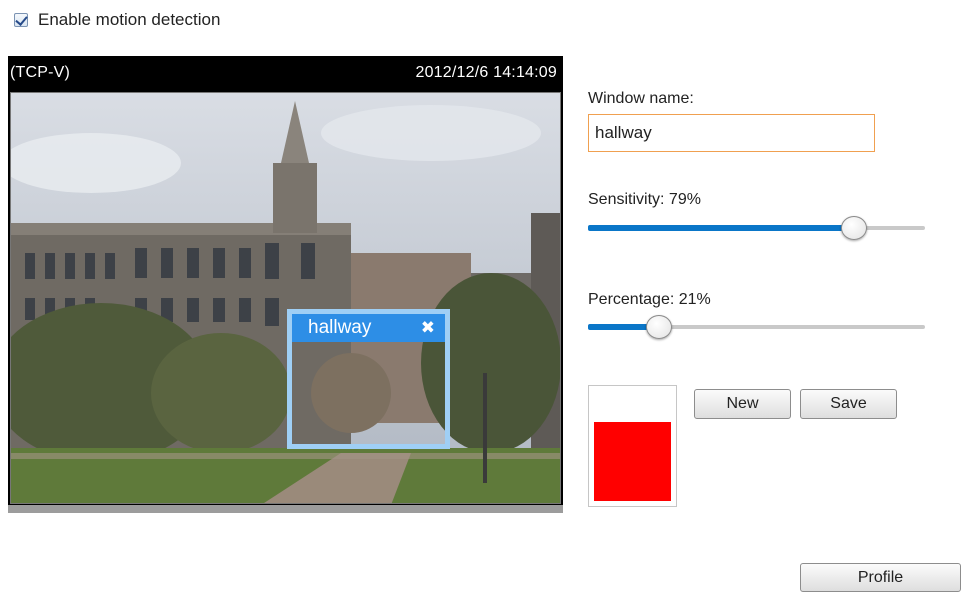 The image size is (968, 592). I want to click on video-info-bar: (TCP-V) 2012/12/6 14:14:09, so click(285, 73).